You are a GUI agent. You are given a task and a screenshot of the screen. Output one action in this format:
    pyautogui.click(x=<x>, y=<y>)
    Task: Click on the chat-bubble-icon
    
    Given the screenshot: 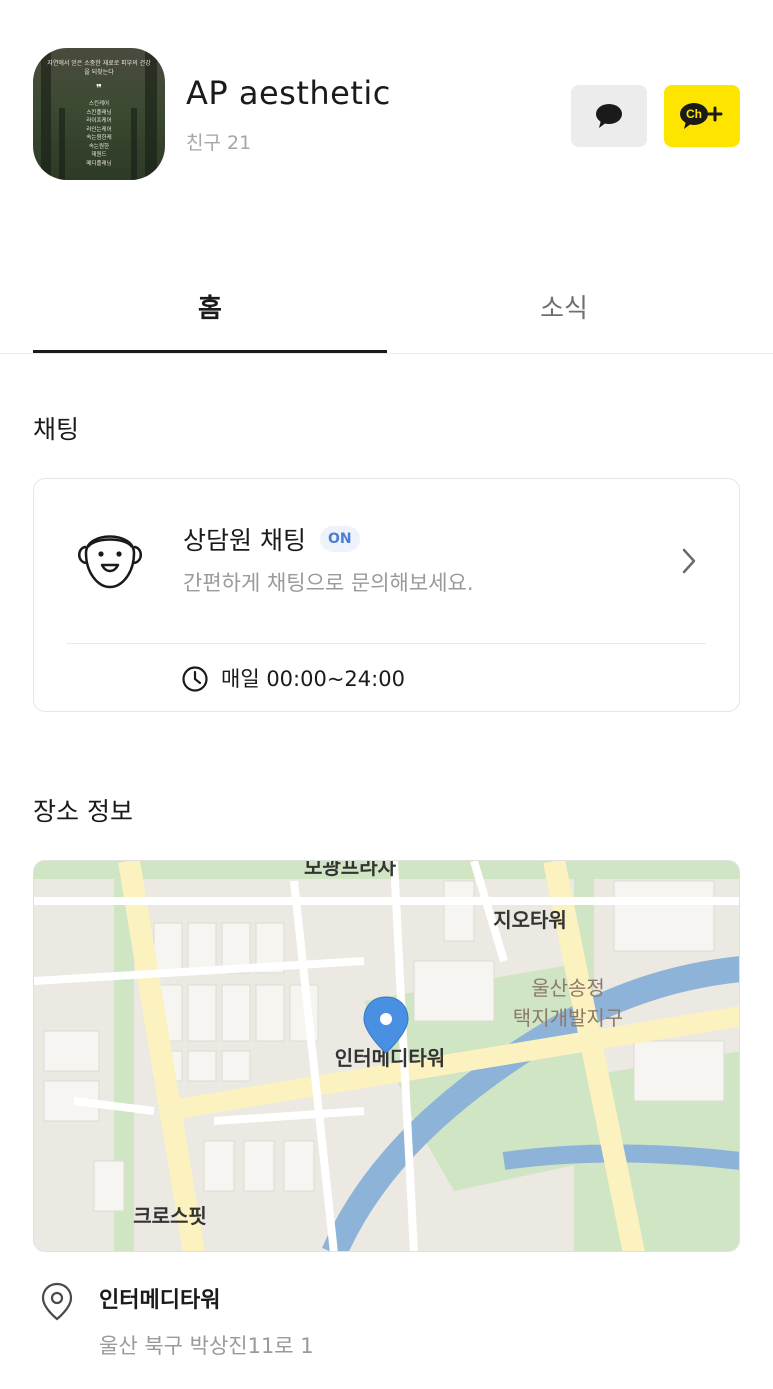 What is the action you would take?
    pyautogui.click(x=609, y=116)
    